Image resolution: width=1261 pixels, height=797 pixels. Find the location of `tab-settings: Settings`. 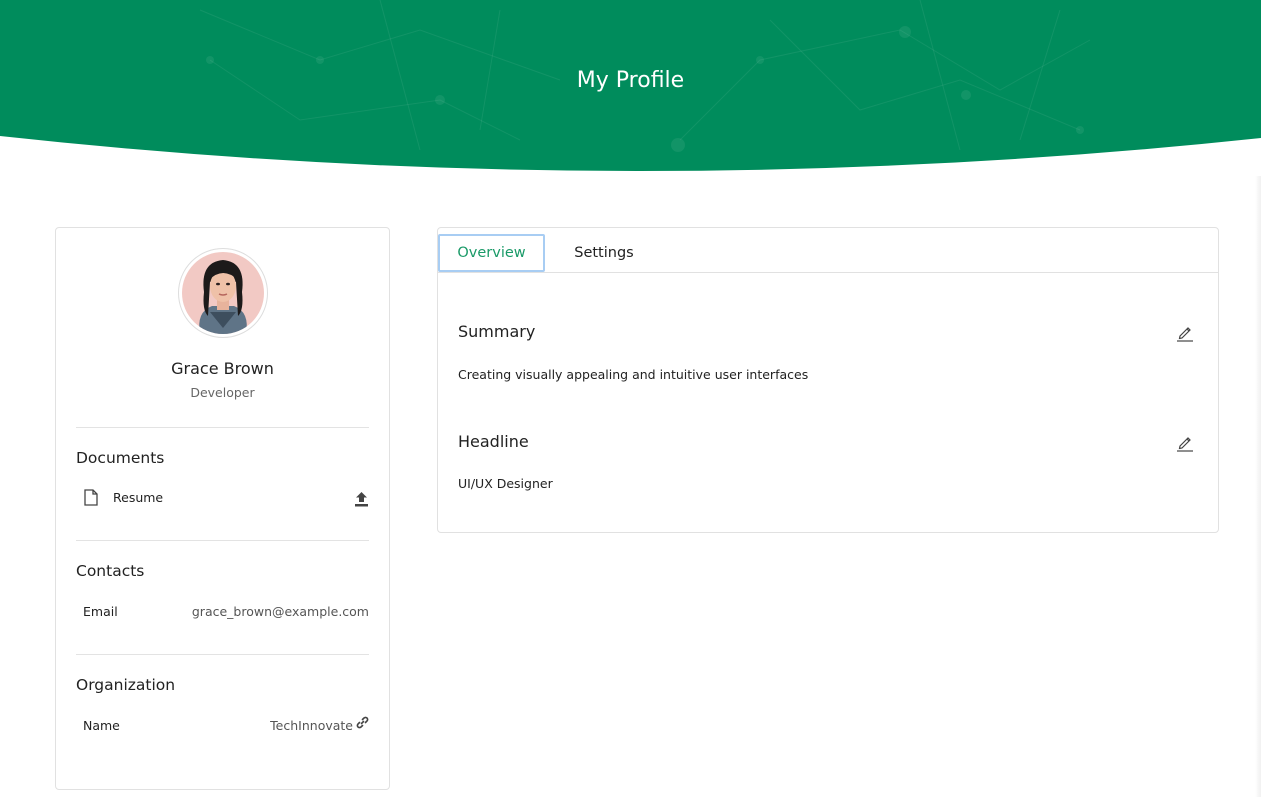

tab-settings: Settings is located at coordinates (604, 253).